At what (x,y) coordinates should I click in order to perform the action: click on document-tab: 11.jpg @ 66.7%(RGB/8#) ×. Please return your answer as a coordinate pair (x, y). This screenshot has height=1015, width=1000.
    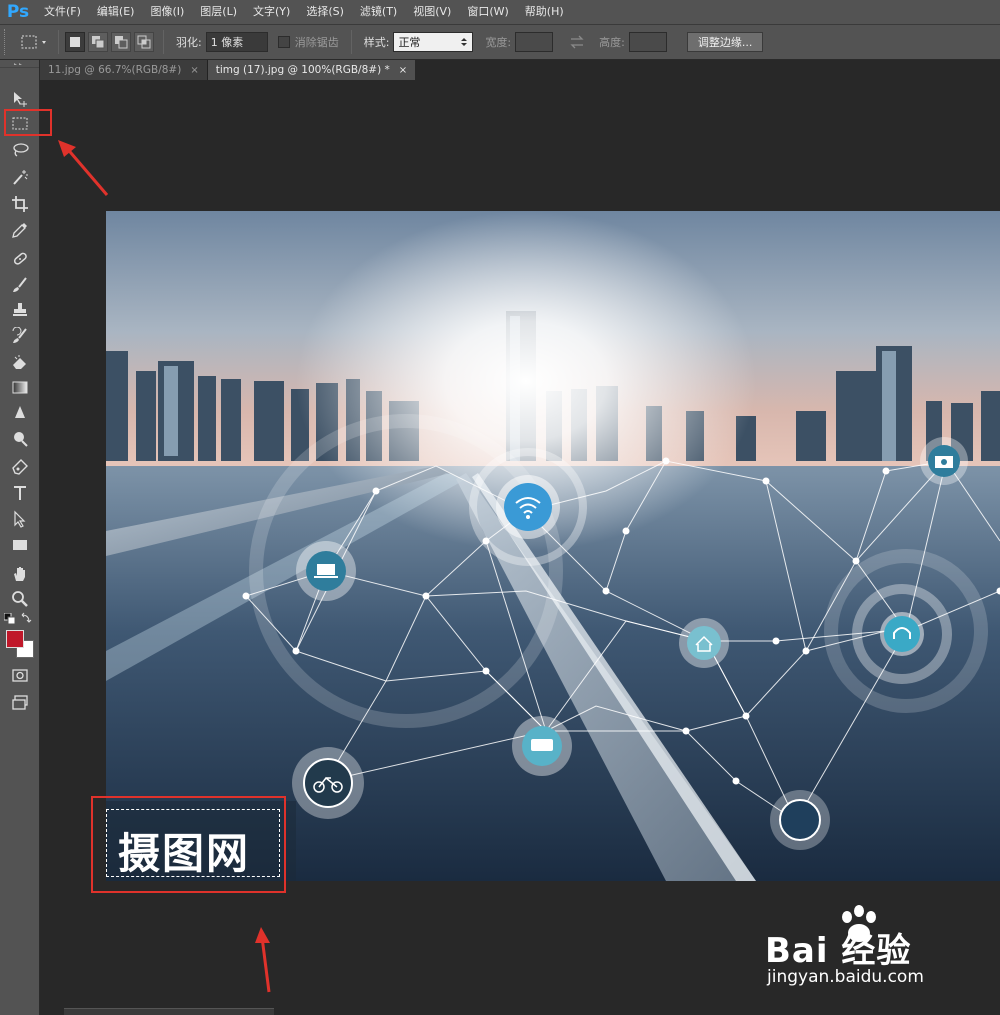
    Looking at the image, I should click on (124, 70).